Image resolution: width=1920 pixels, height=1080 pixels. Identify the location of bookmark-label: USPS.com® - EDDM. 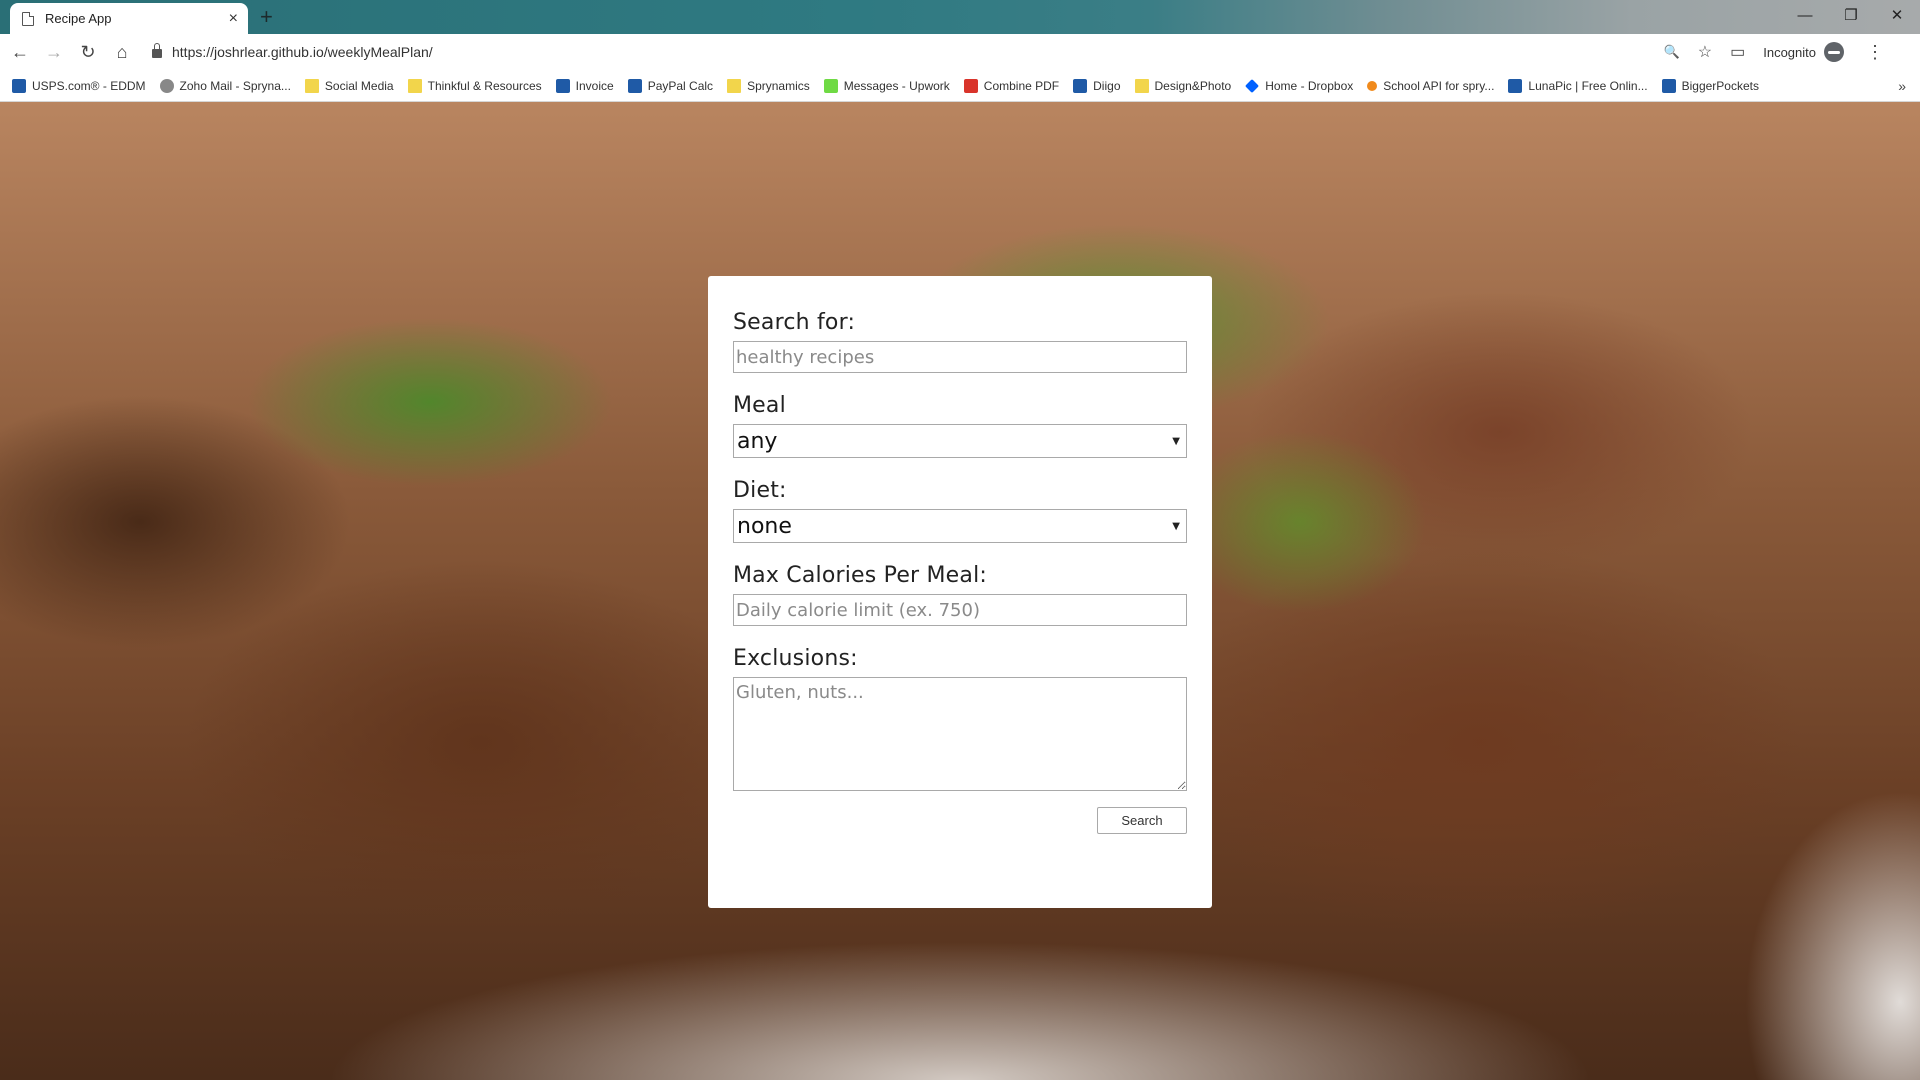
(89, 85).